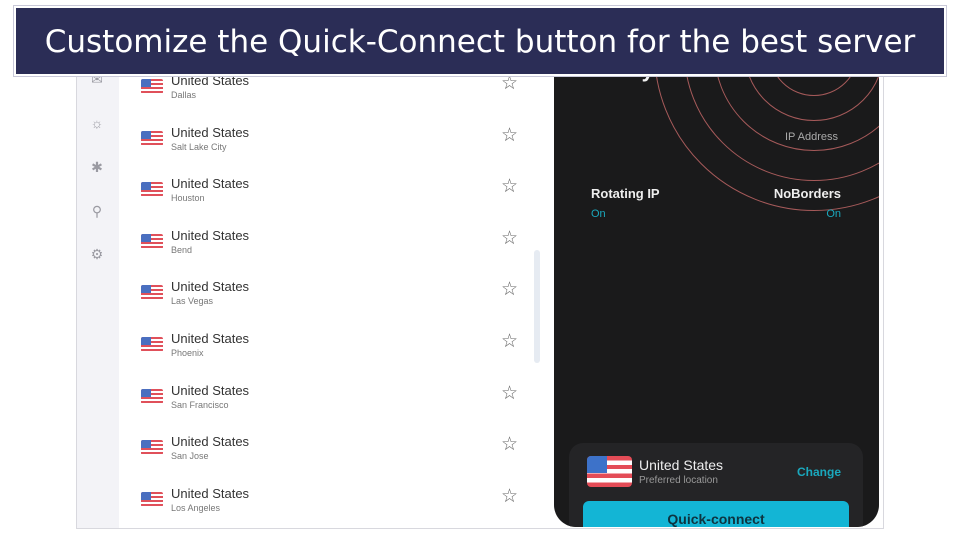 The width and height of the screenshot is (960, 535). I want to click on server-row: United States Phoenix ☆, so click(329, 356).